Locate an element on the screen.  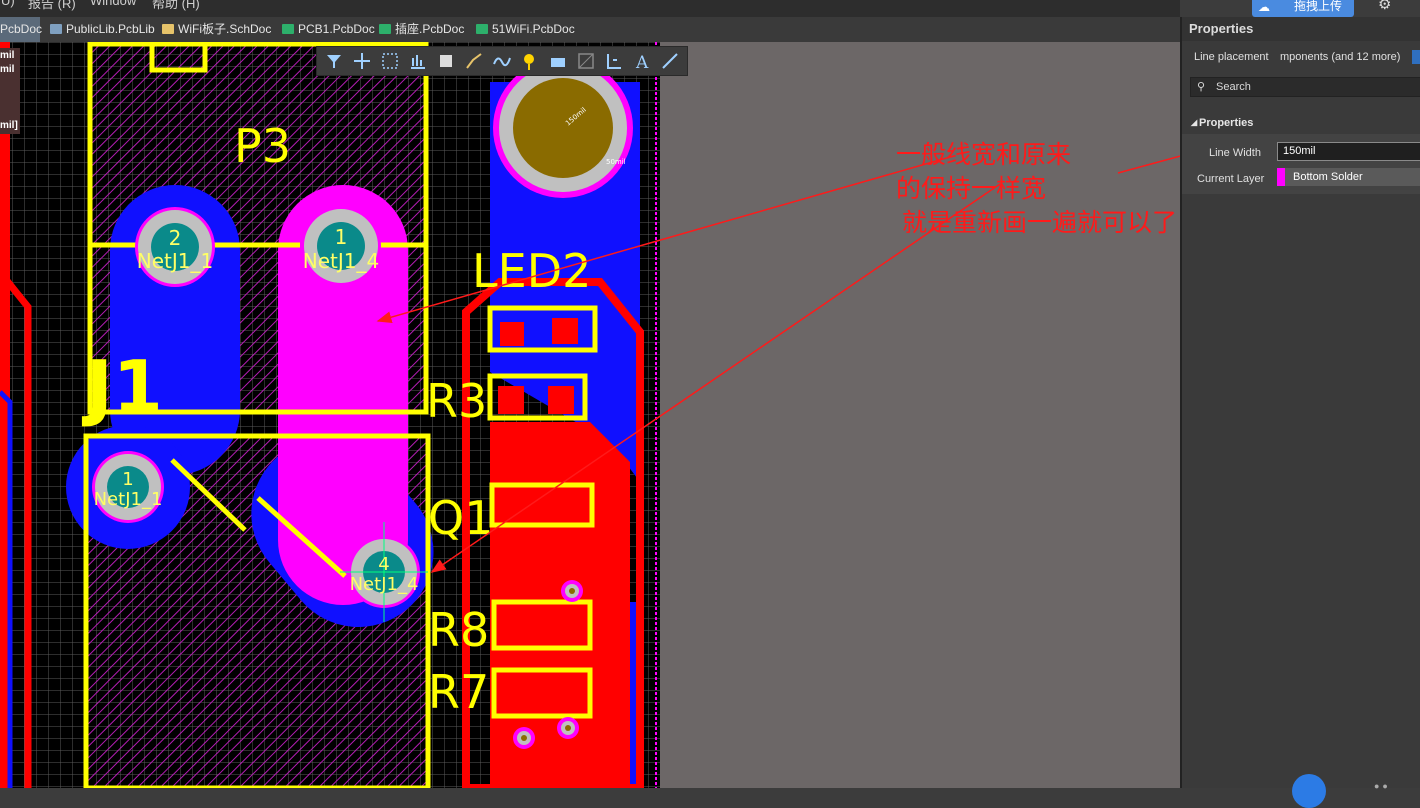
tab-51wifi: 51WiFi.PcbDoc is located at coordinates (525, 29).